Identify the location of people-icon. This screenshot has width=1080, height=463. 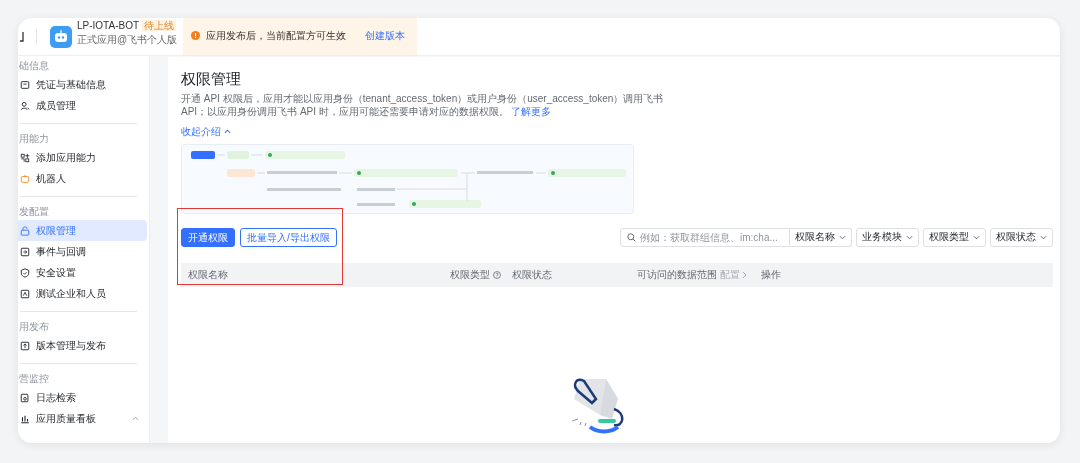
(25, 105).